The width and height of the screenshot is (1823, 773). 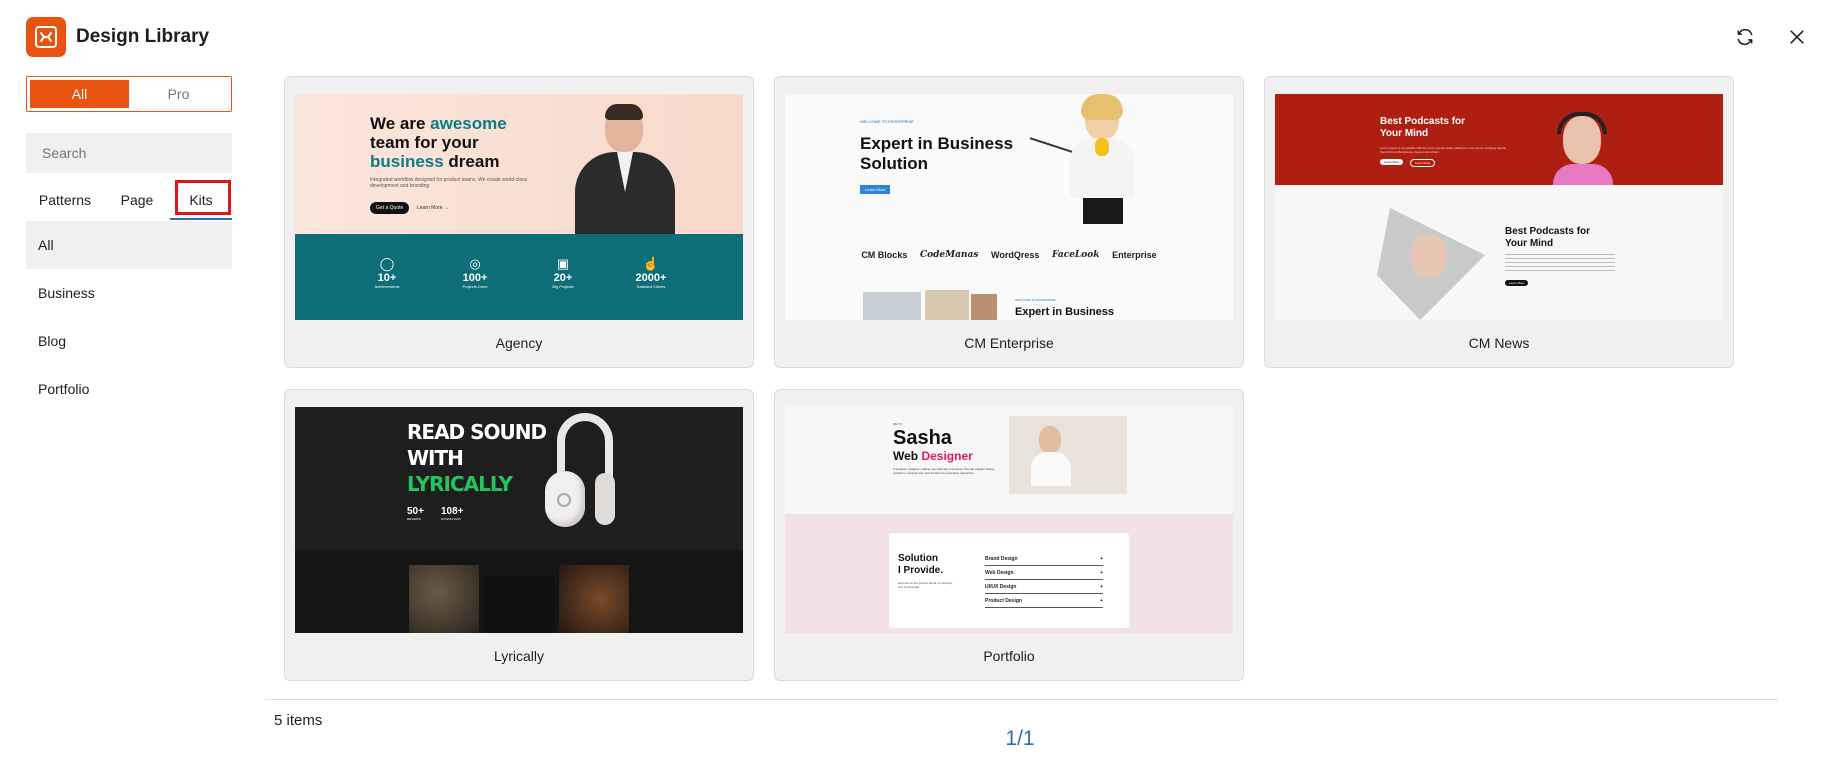 I want to click on preview-text: FaceLook, so click(x=1075, y=255).